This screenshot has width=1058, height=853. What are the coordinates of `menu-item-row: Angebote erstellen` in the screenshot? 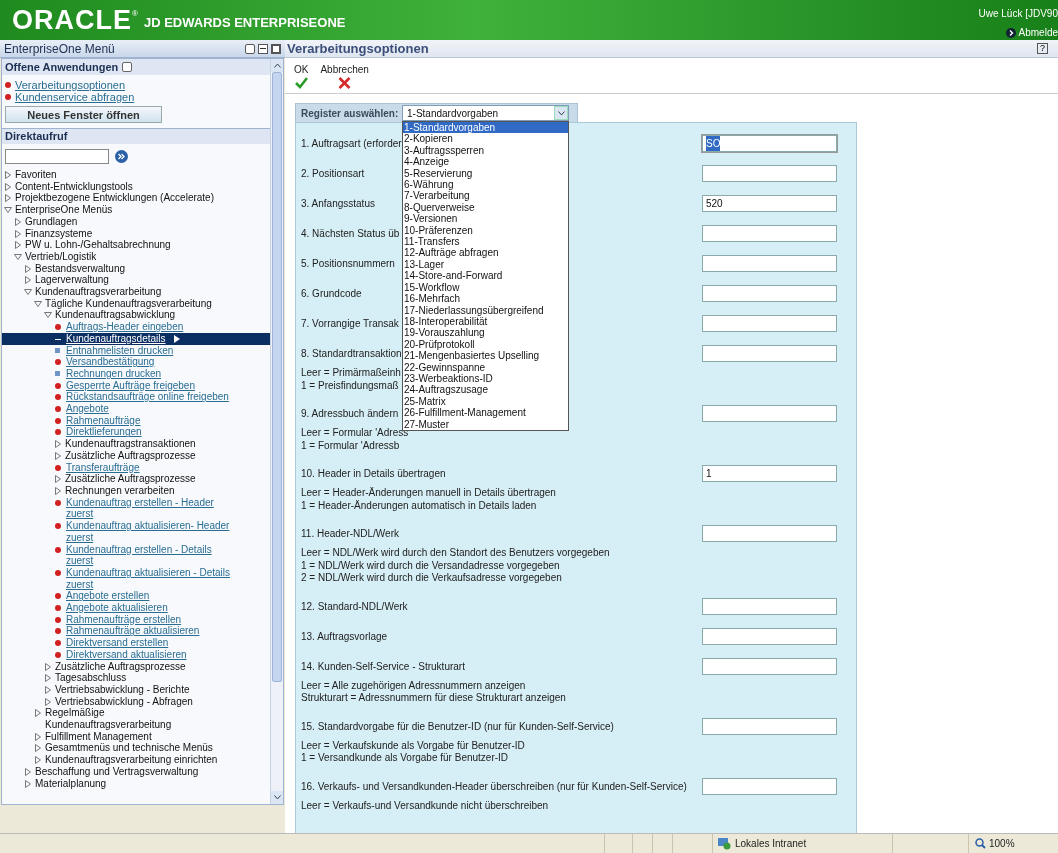 It's located at (136, 596).